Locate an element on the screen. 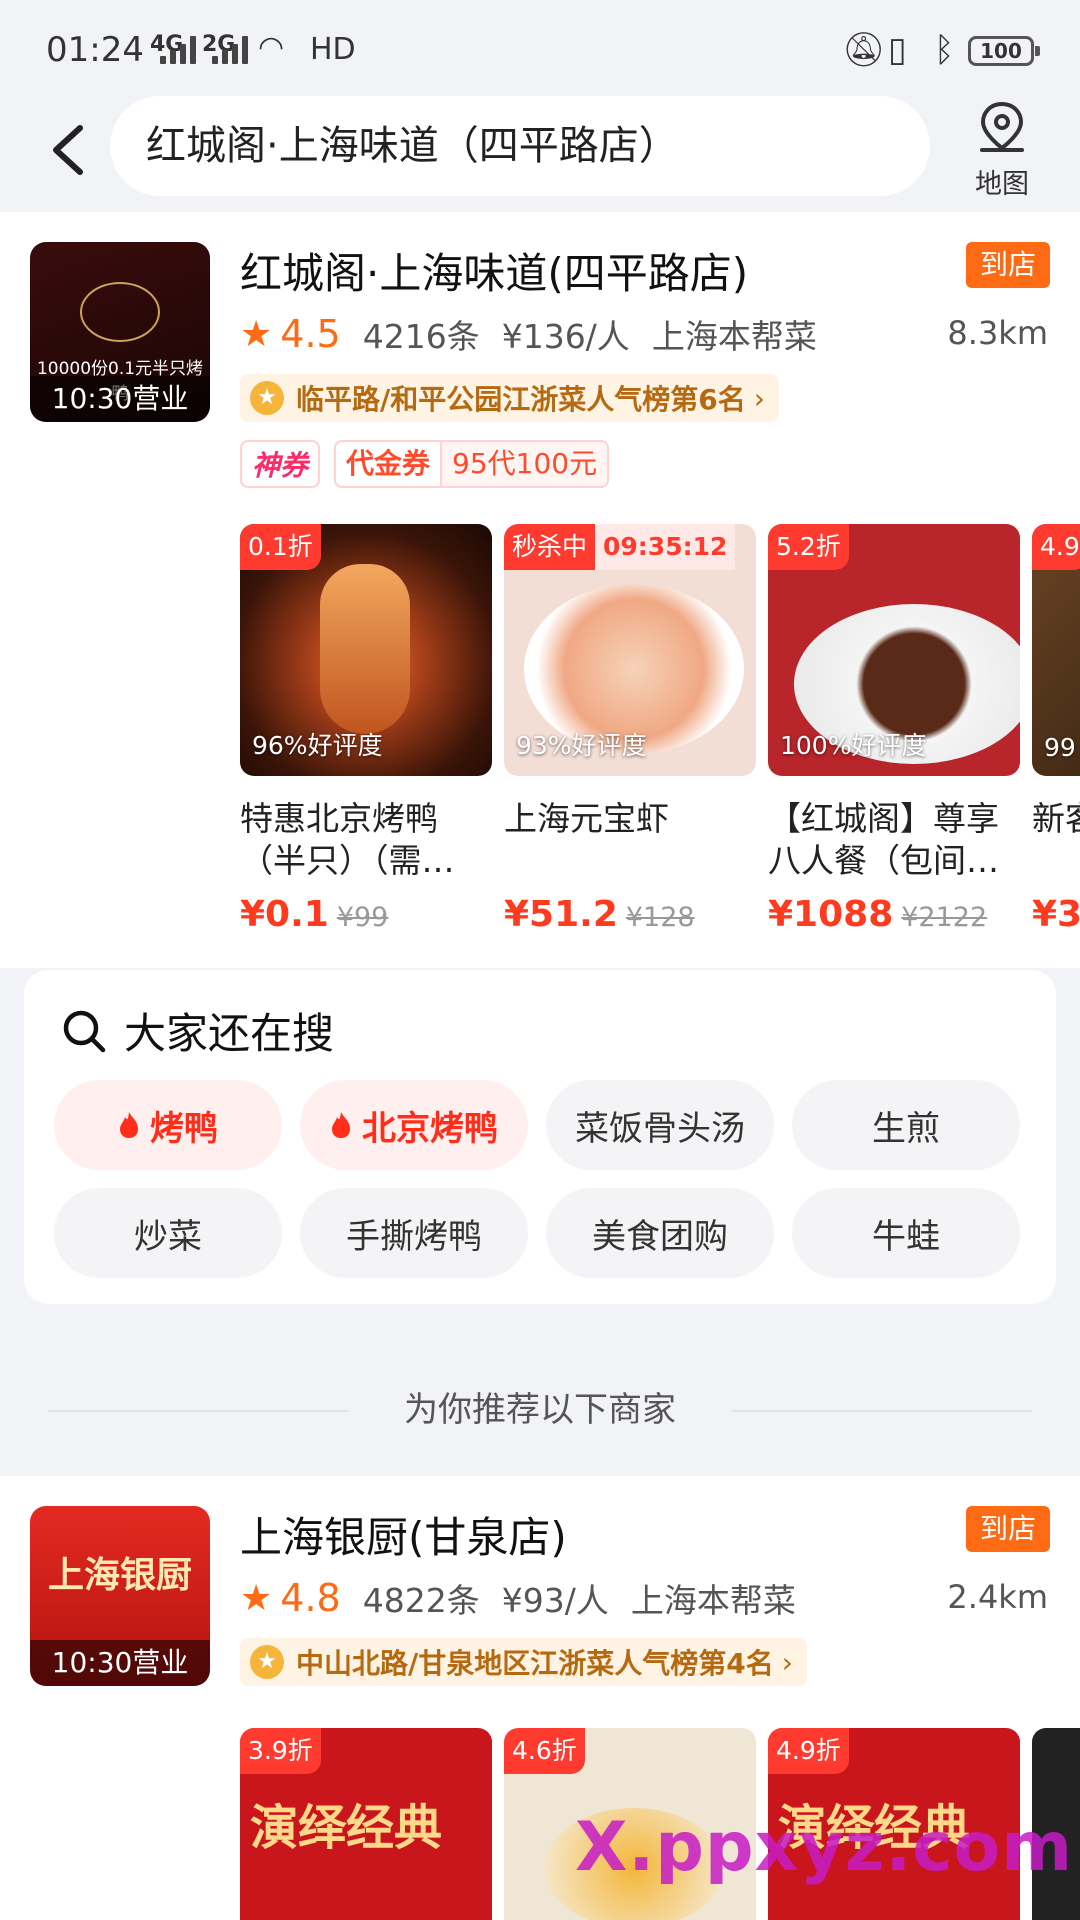 This screenshot has width=1080, height=1920. review-count: 4822条 is located at coordinates (421, 1600).